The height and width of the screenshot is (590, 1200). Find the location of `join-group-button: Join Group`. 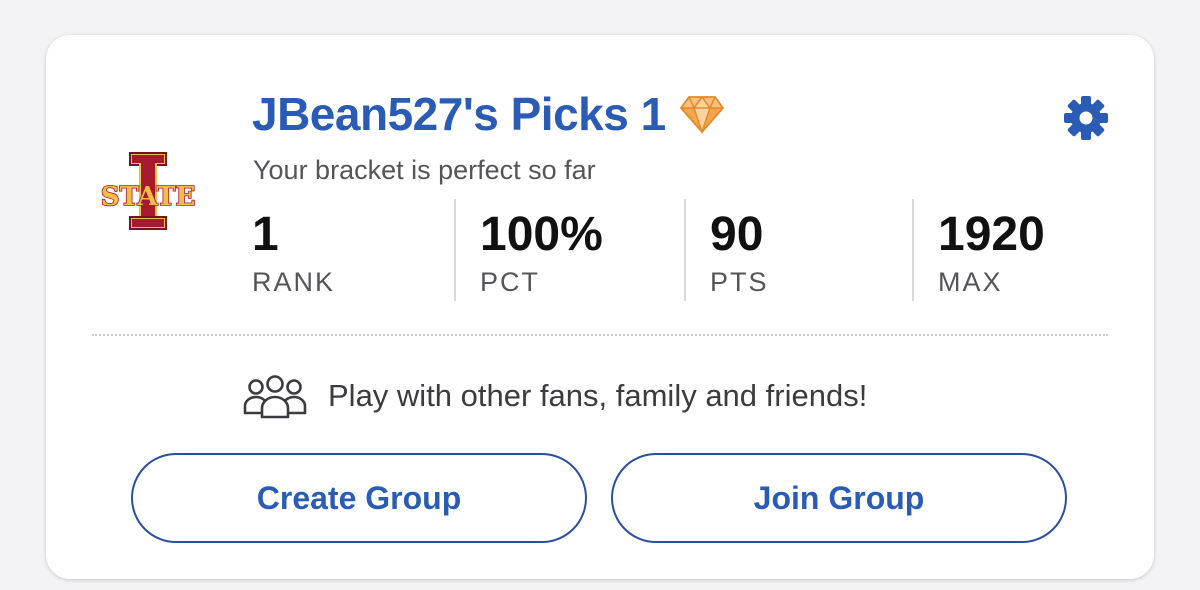

join-group-button: Join Group is located at coordinates (839, 498).